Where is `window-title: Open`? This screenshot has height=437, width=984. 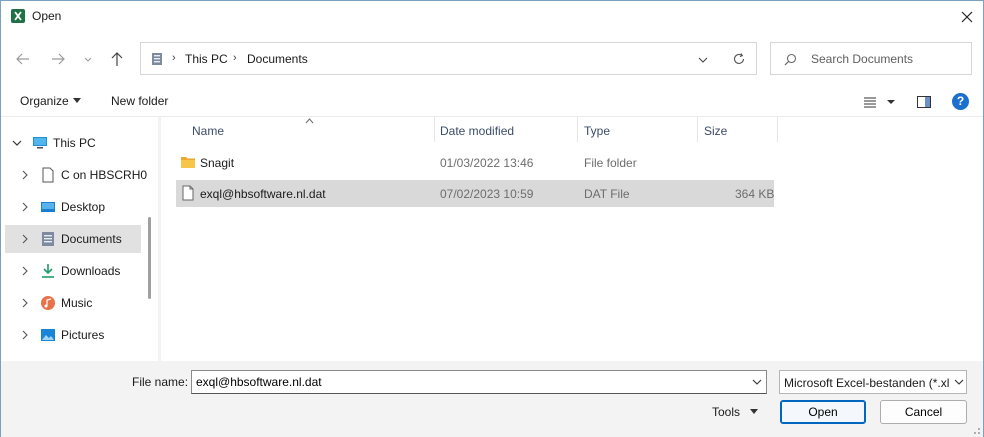 window-title: Open is located at coordinates (47, 16).